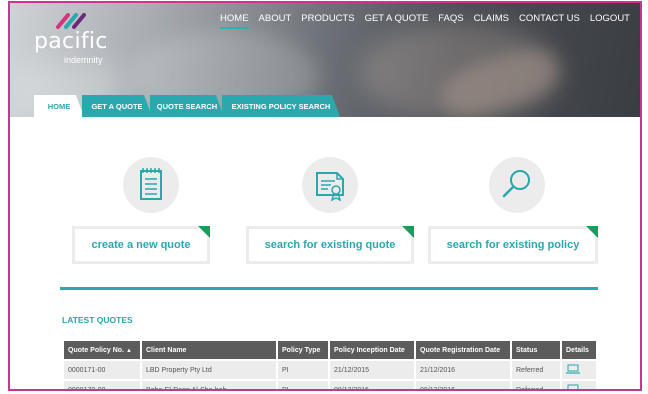  I want to click on search-policy-label: search for existing policy, so click(513, 245).